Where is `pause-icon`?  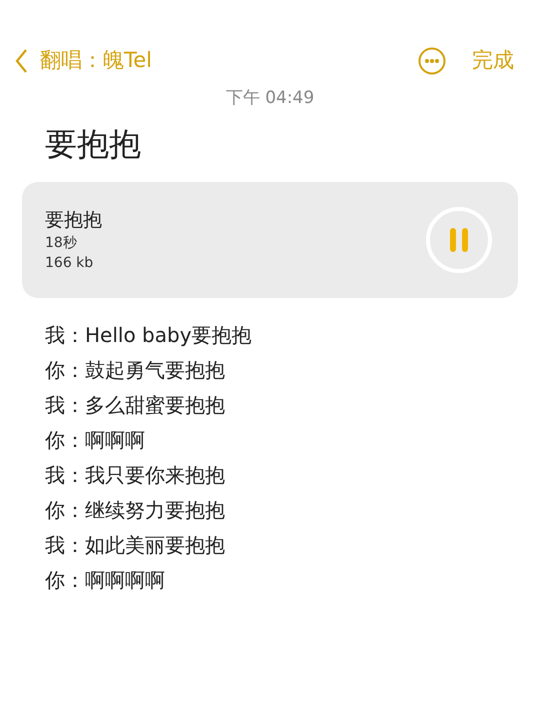
pause-icon is located at coordinates (459, 240).